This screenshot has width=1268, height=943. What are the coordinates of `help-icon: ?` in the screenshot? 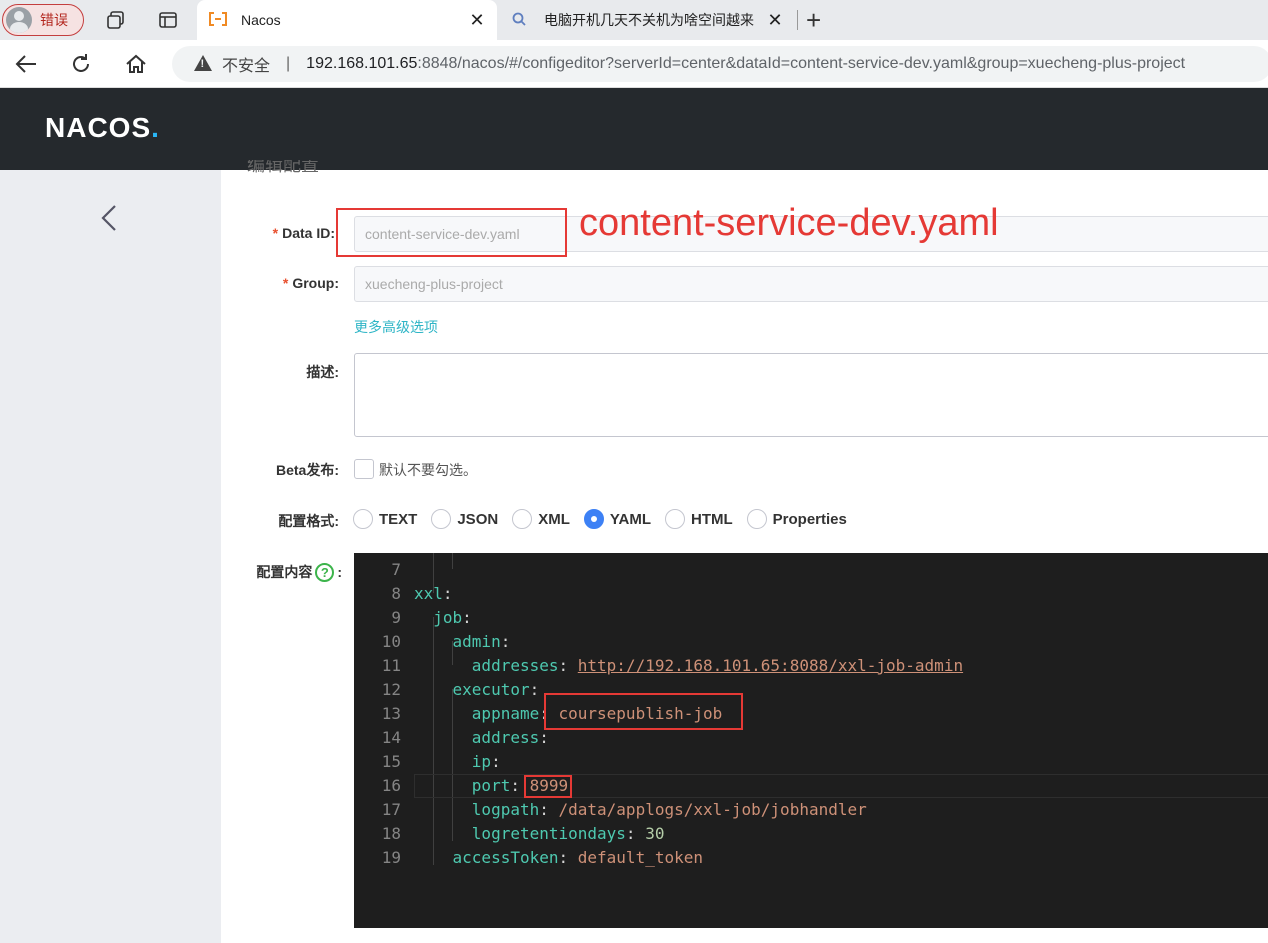 It's located at (325, 572).